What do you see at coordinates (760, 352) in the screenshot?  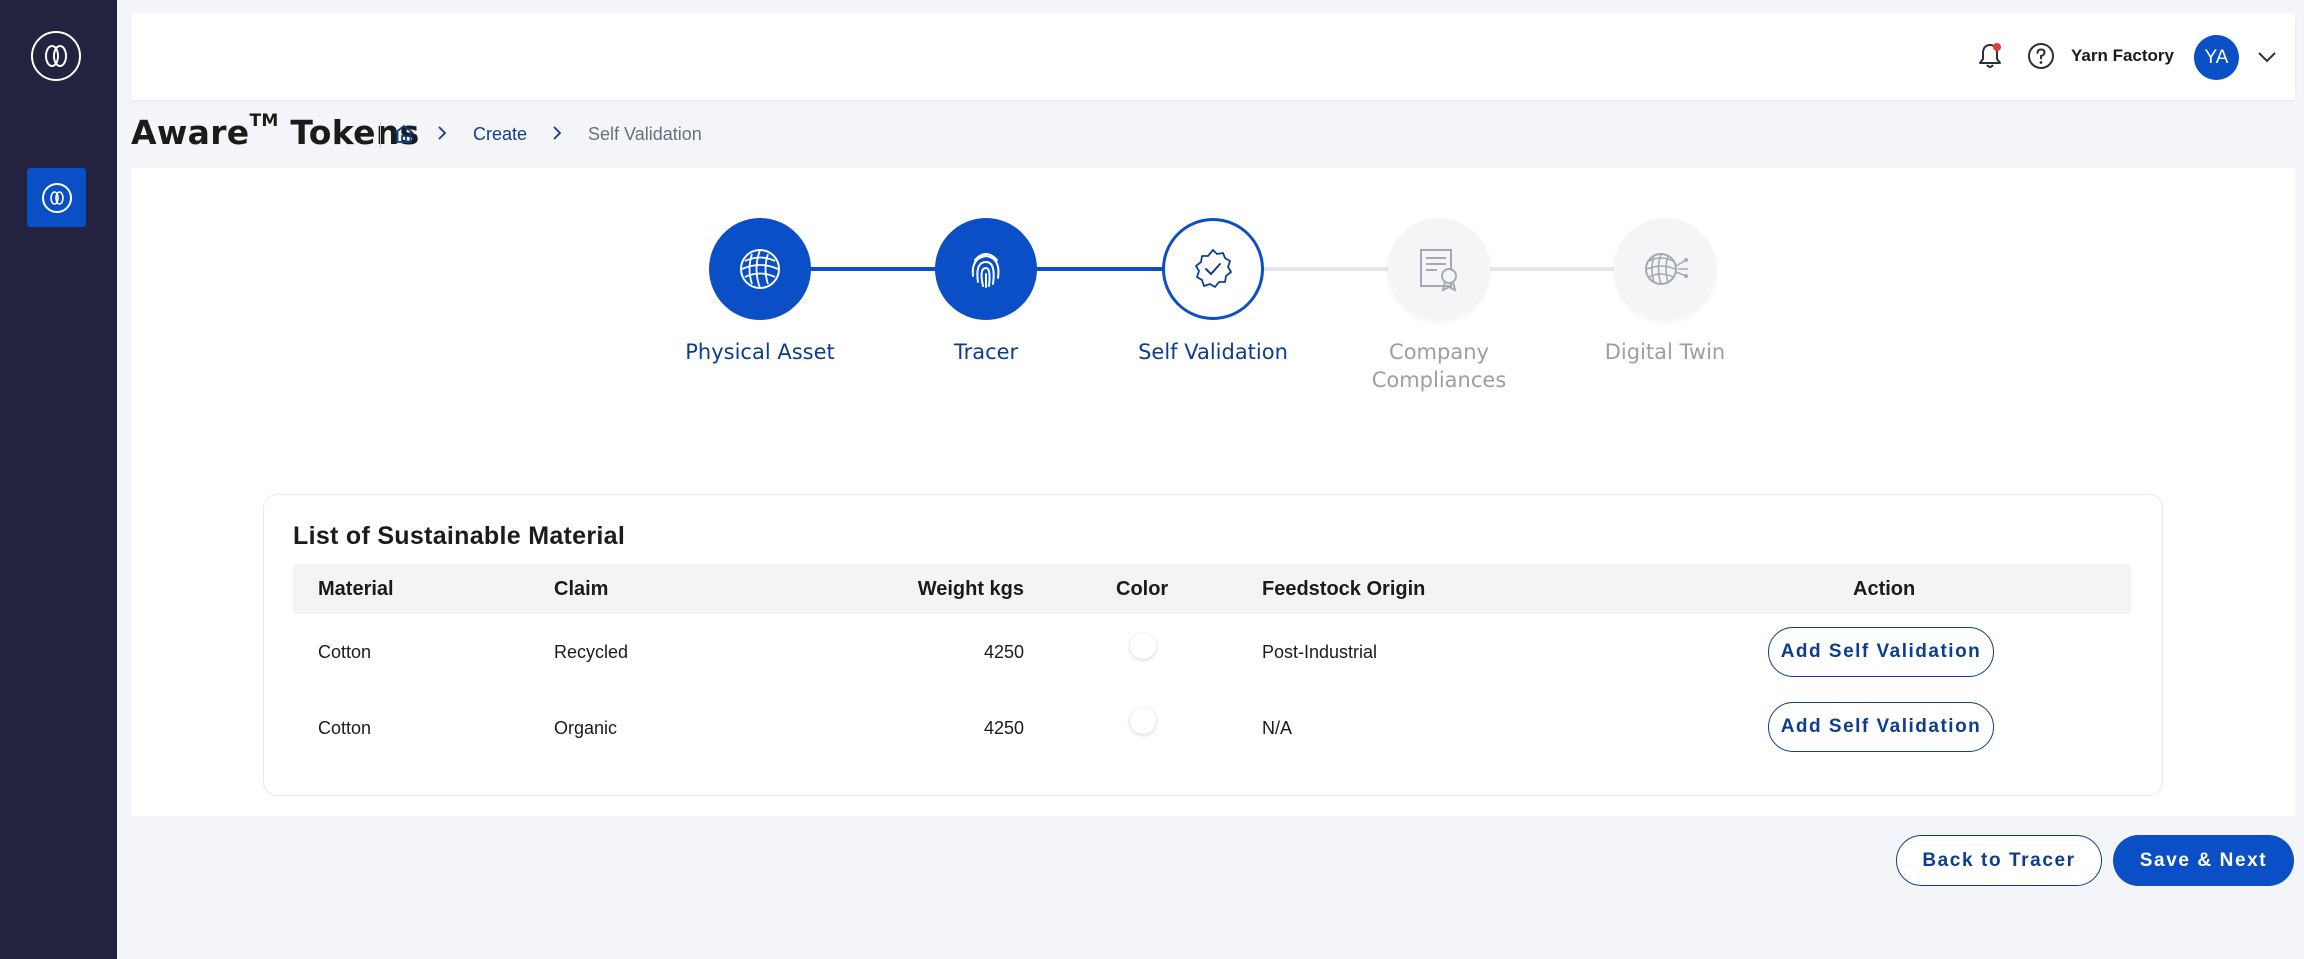 I see `step-label: Physical Asset` at bounding box center [760, 352].